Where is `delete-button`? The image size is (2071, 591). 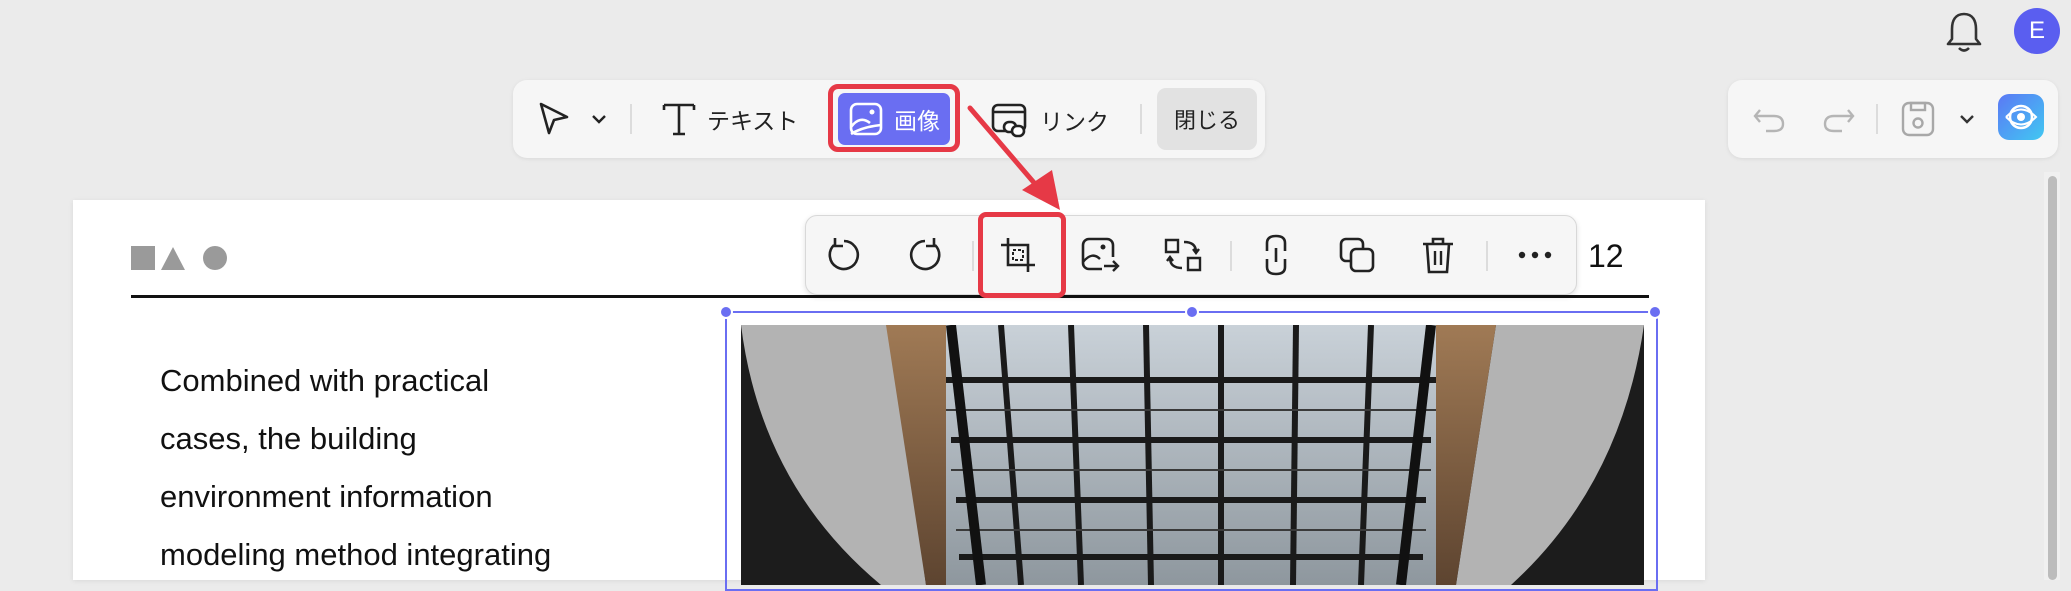 delete-button is located at coordinates (1438, 255).